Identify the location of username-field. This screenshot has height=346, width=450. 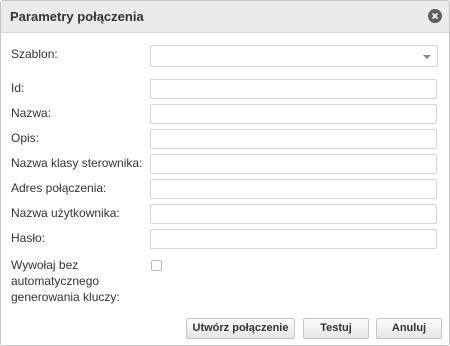
(293, 214).